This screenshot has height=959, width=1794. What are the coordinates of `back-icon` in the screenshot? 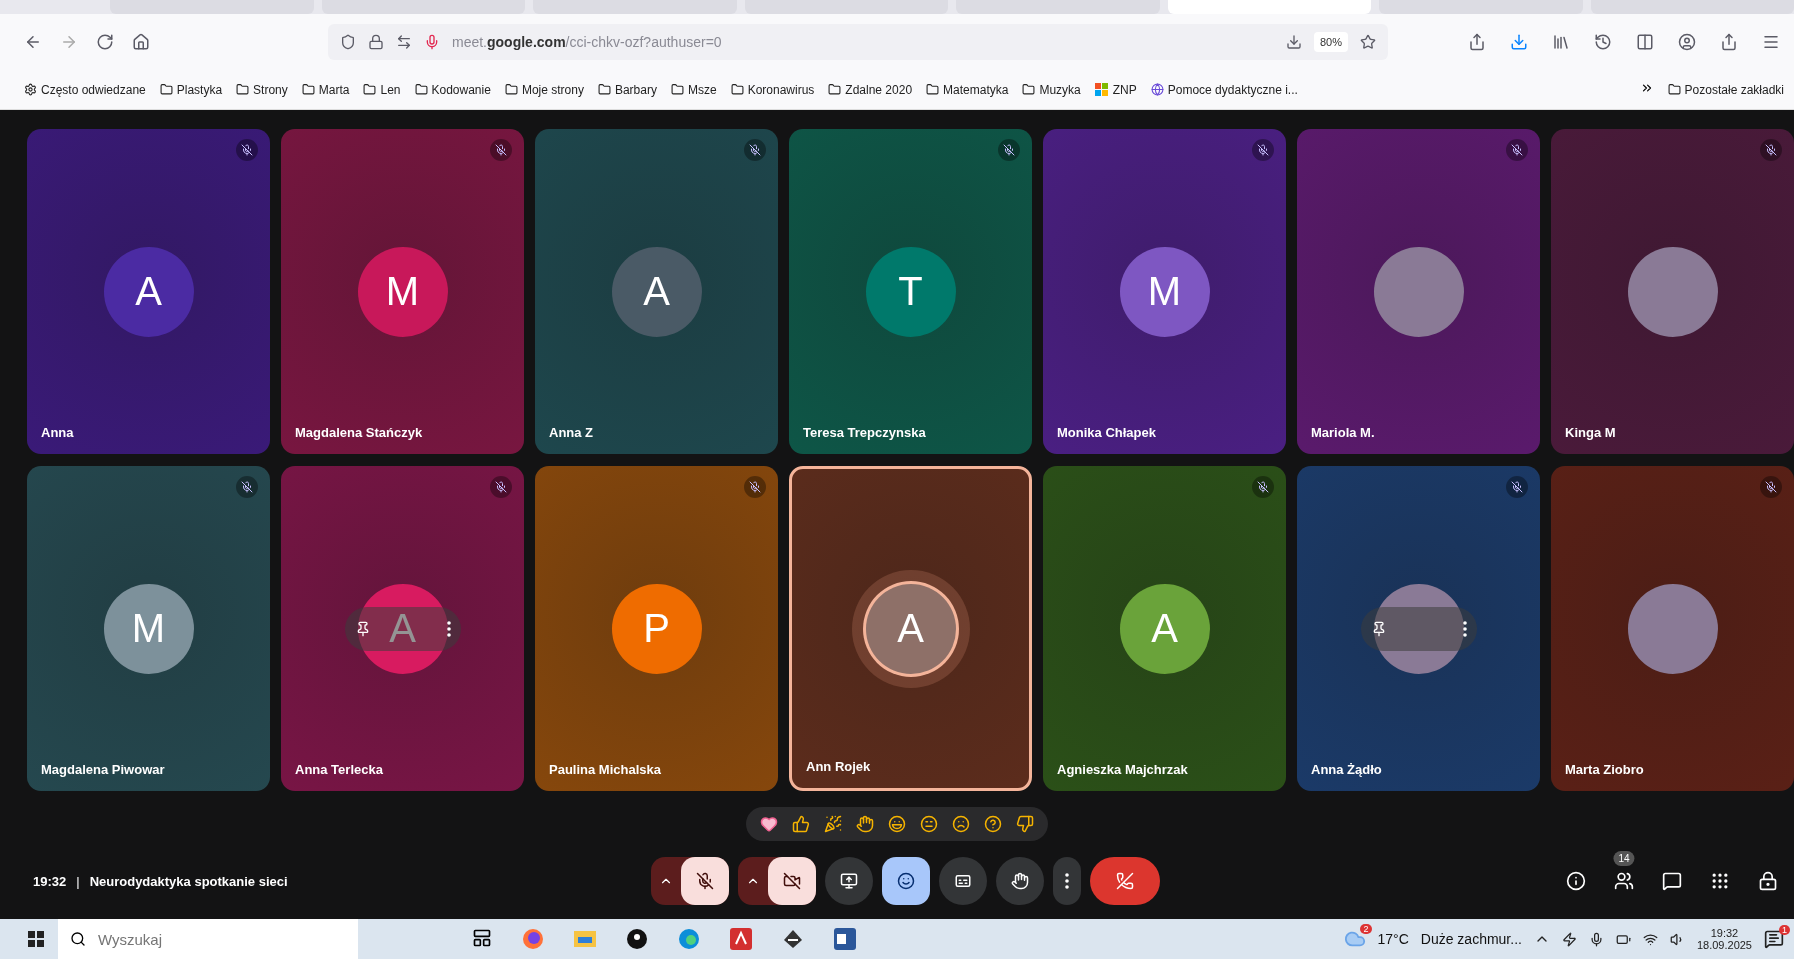 It's located at (33, 42).